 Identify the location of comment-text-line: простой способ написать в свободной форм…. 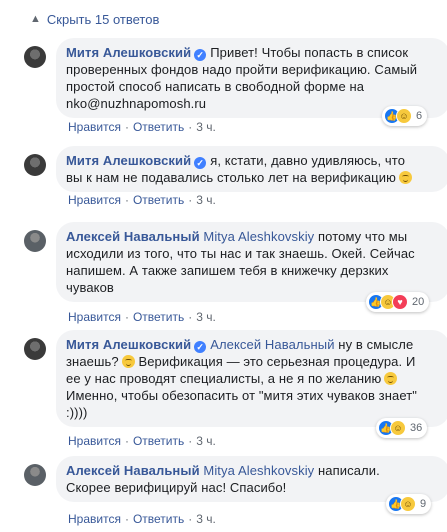
(215, 86).